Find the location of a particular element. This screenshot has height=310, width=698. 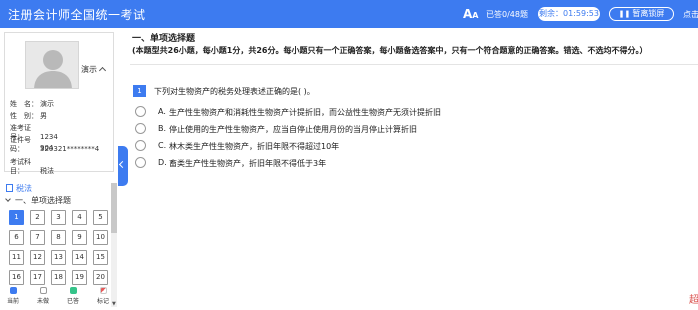

remaining-timer: 剩余：01:59:53 is located at coordinates (569, 14).